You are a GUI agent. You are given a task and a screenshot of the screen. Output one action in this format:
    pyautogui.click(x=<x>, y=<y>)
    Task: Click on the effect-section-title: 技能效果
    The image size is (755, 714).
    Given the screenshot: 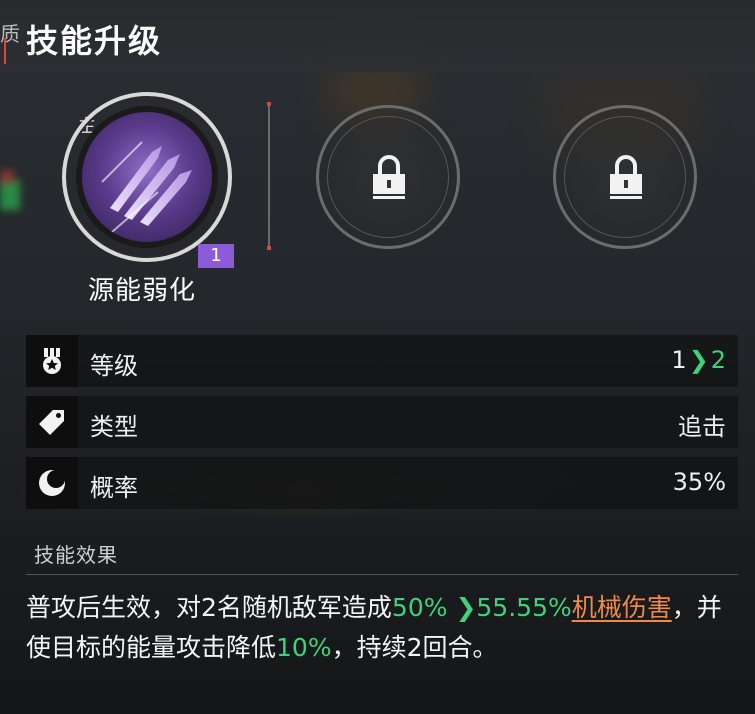 What is the action you would take?
    pyautogui.click(x=76, y=555)
    